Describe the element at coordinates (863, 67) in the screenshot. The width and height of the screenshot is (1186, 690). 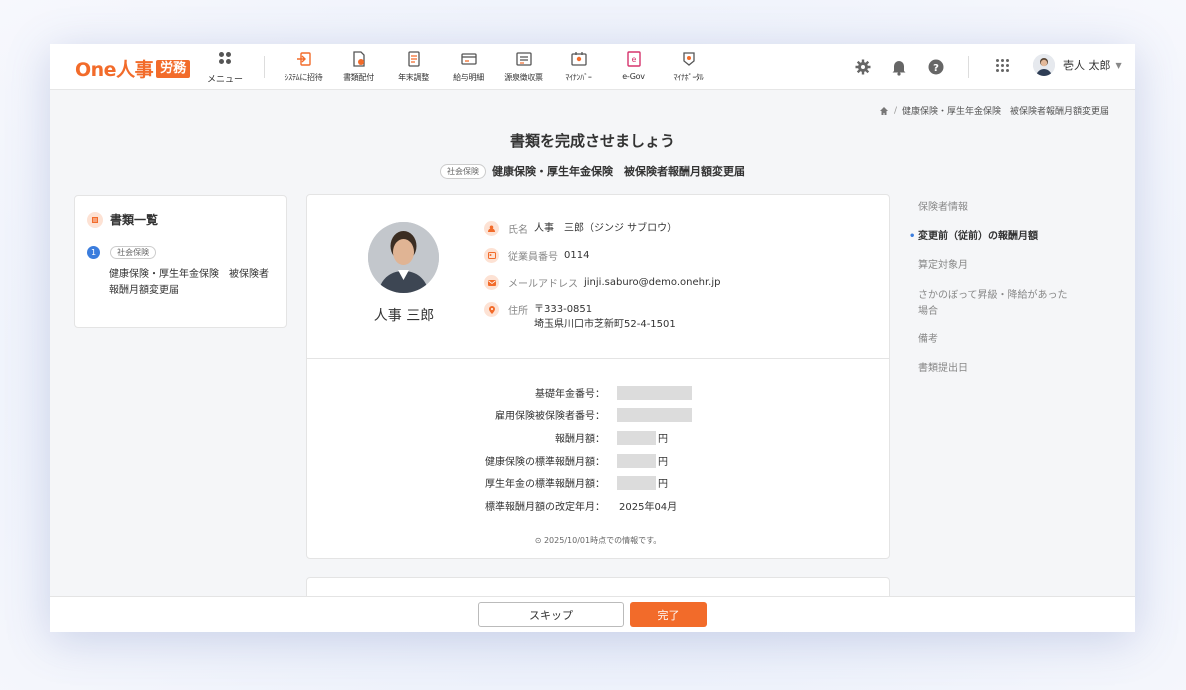
I see `gear-icon` at that location.